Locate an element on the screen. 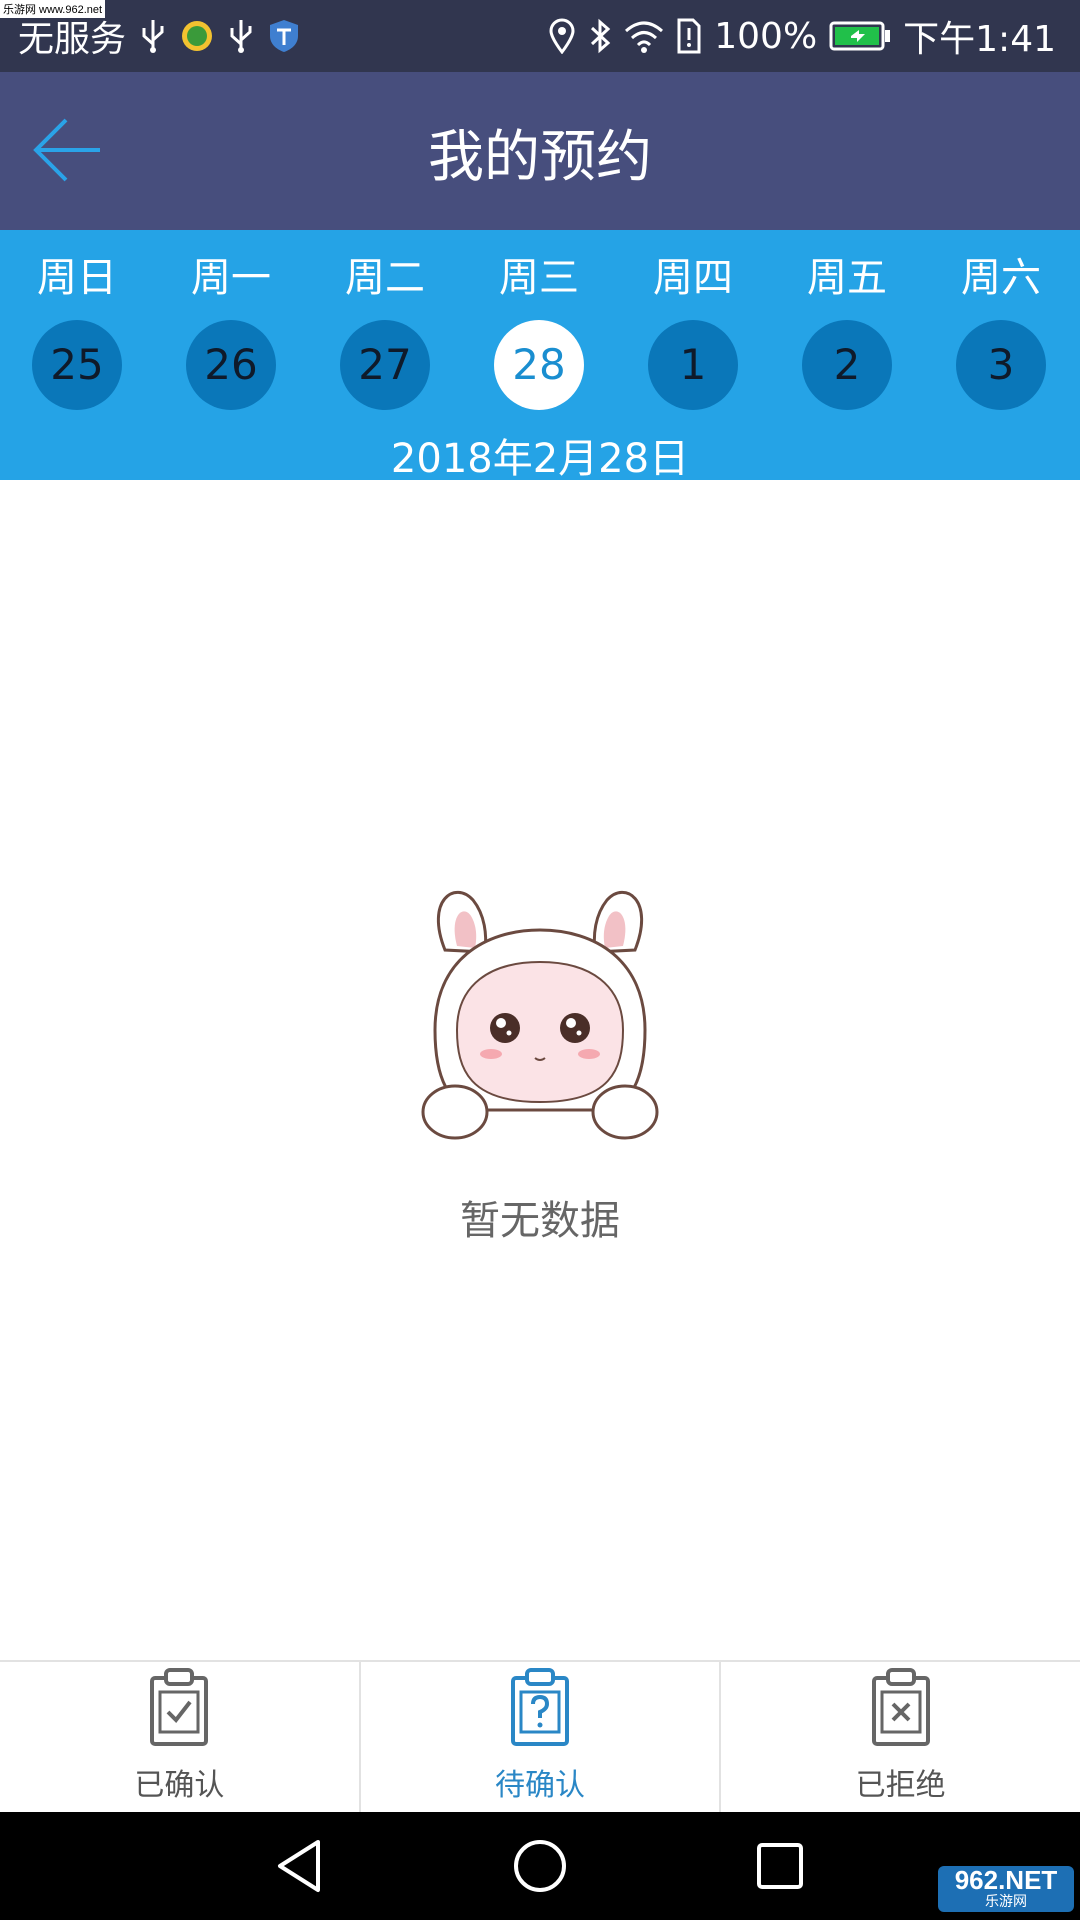  wifi-icon is located at coordinates (644, 37).